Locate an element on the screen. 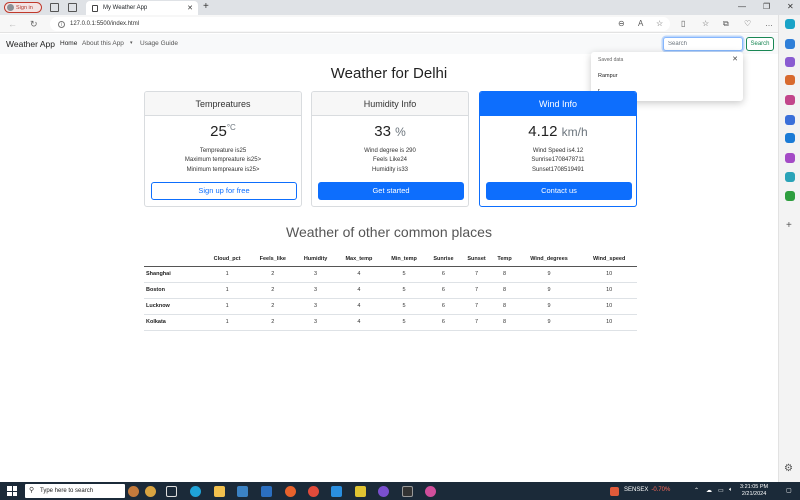 This screenshot has height=500, width=800. table-cell: 1 is located at coordinates (227, 290).